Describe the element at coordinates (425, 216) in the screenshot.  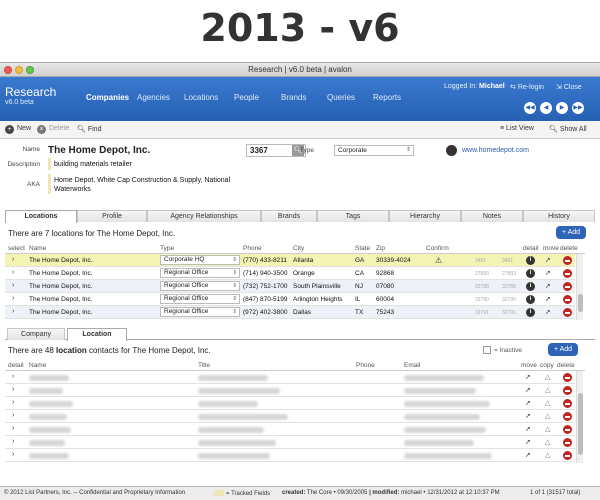
I see `tab-hierarchy: Hierarchy` at that location.